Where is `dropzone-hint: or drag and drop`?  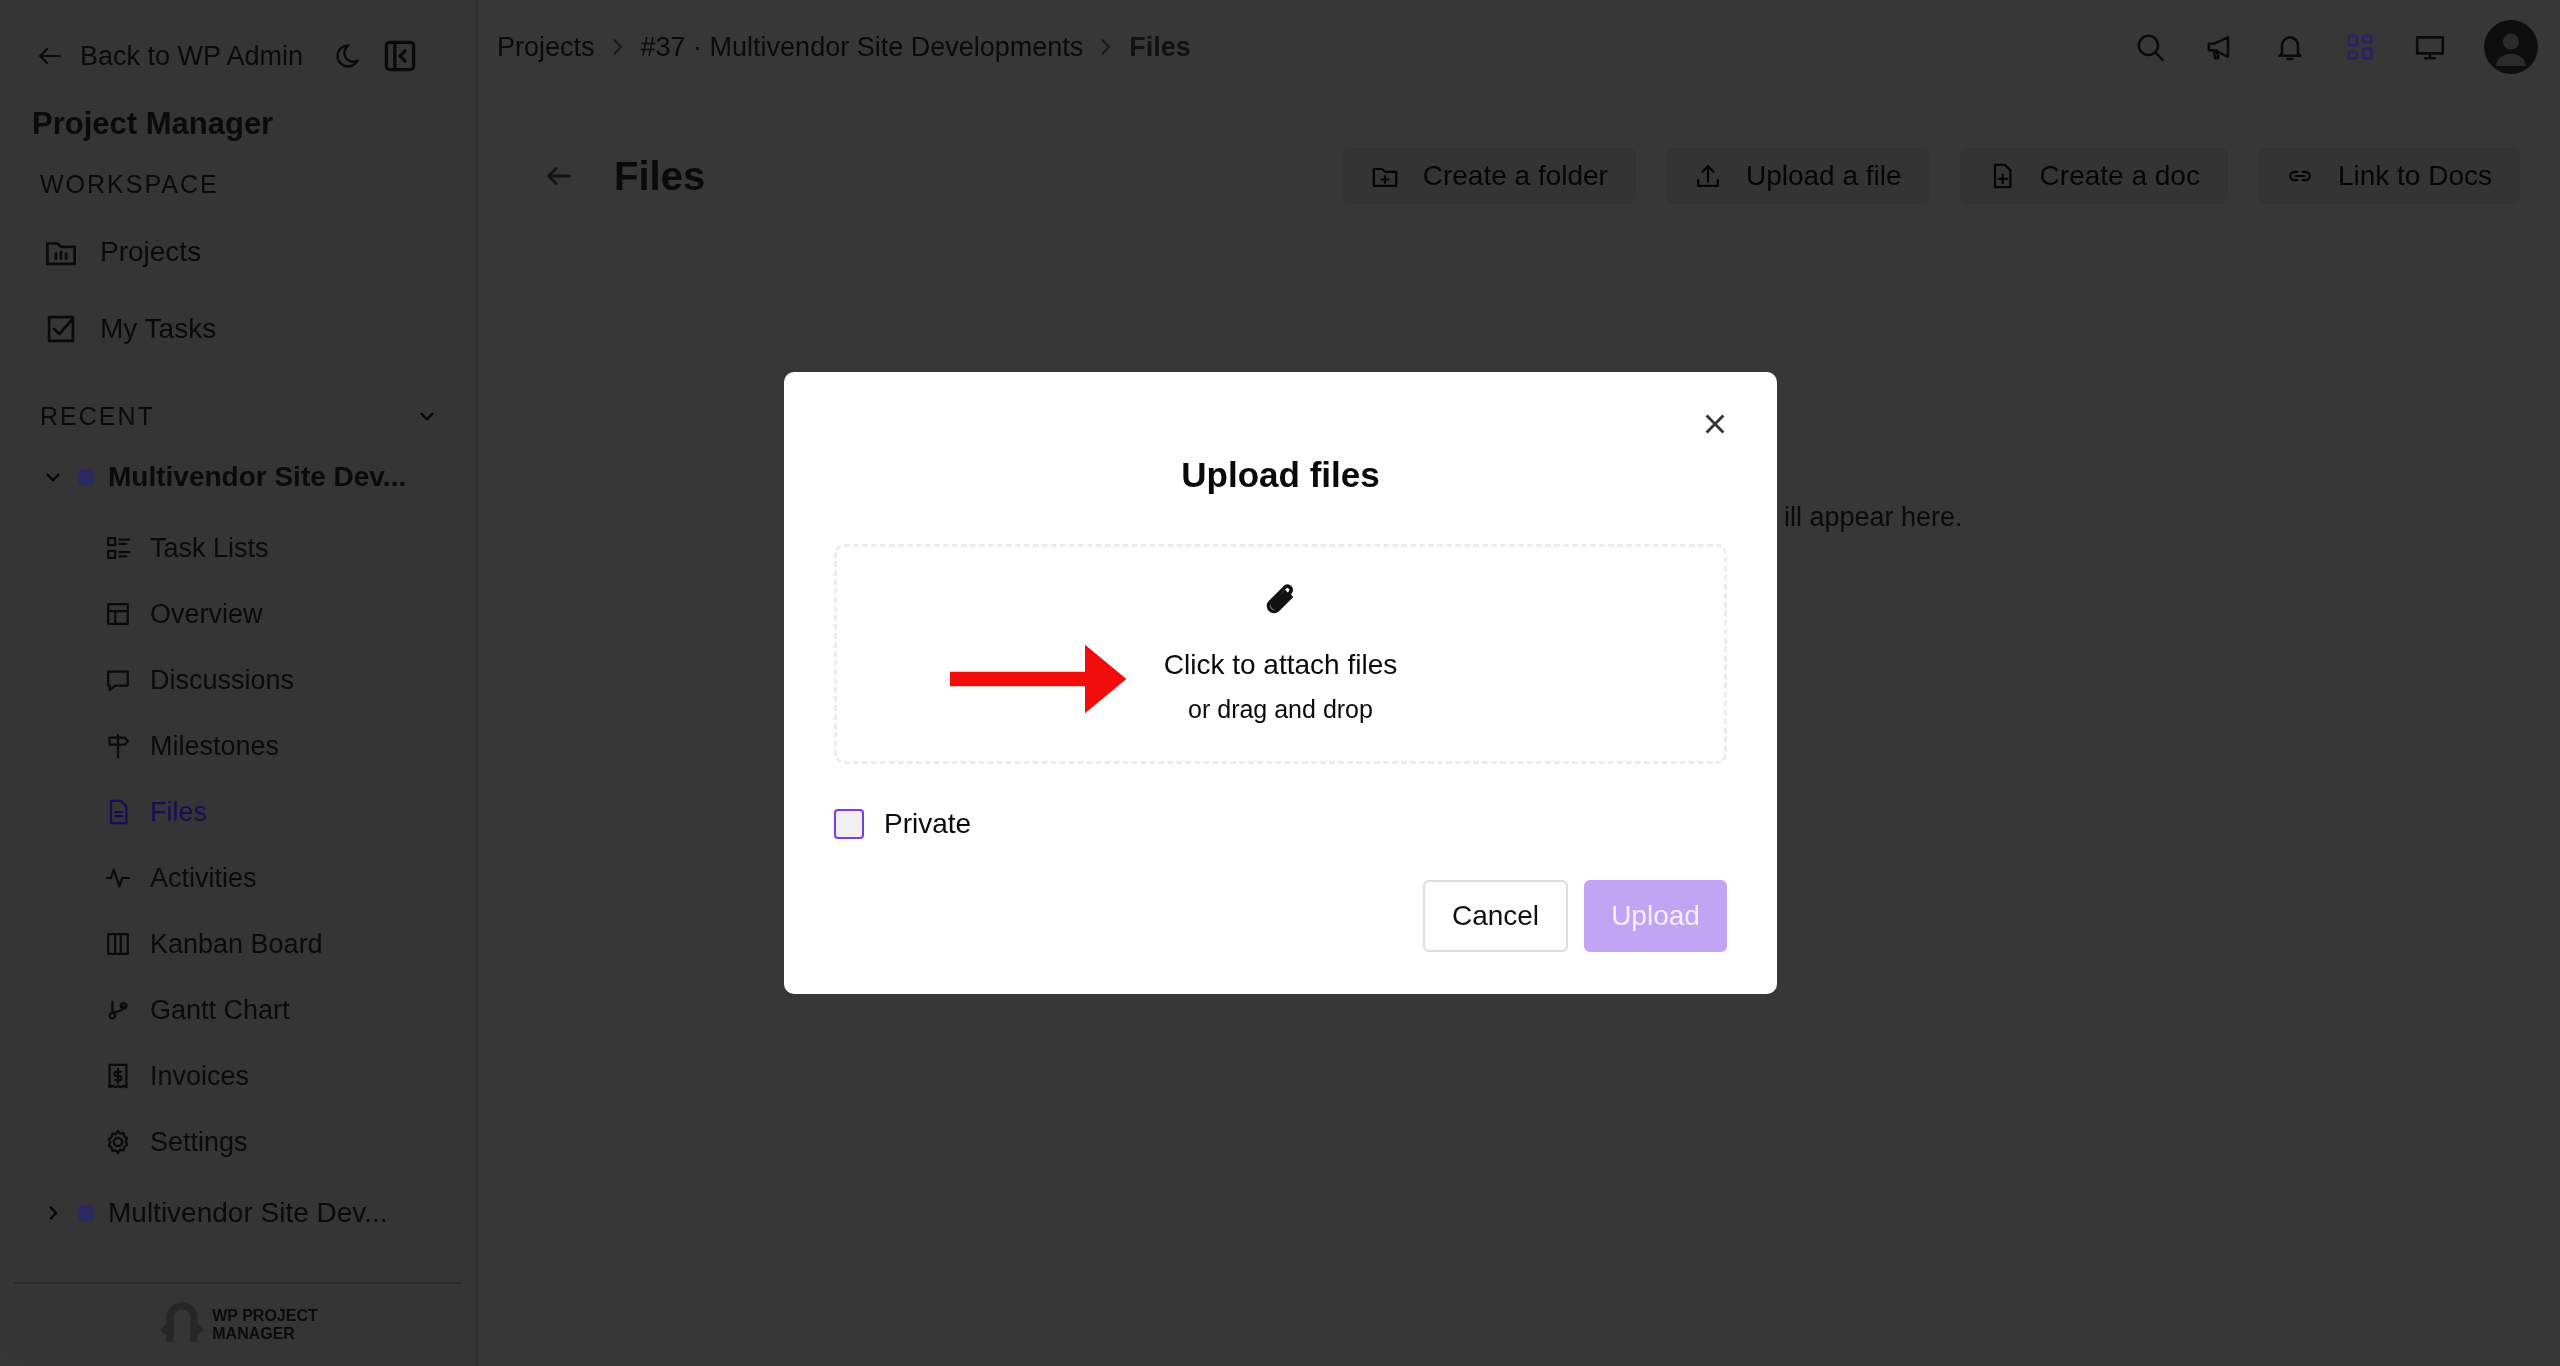 dropzone-hint: or drag and drop is located at coordinates (1280, 709).